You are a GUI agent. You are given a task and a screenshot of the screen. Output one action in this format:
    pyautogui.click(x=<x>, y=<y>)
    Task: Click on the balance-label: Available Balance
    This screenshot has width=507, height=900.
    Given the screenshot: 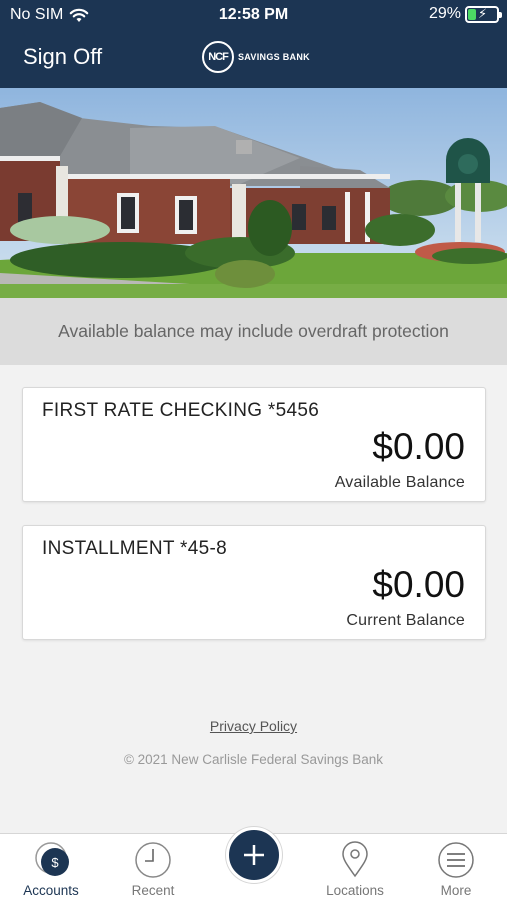 What is the action you would take?
    pyautogui.click(x=399, y=482)
    